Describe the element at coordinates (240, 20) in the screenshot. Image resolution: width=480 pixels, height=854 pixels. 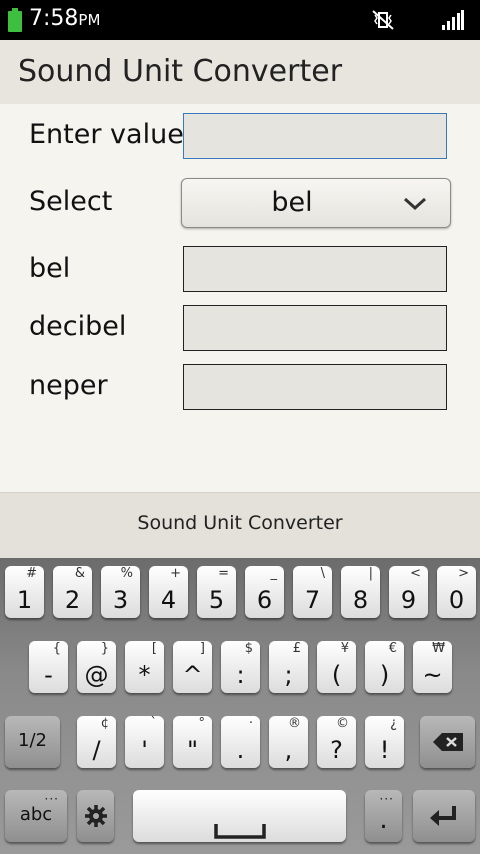
I see `status-bar: 7:58PM` at that location.